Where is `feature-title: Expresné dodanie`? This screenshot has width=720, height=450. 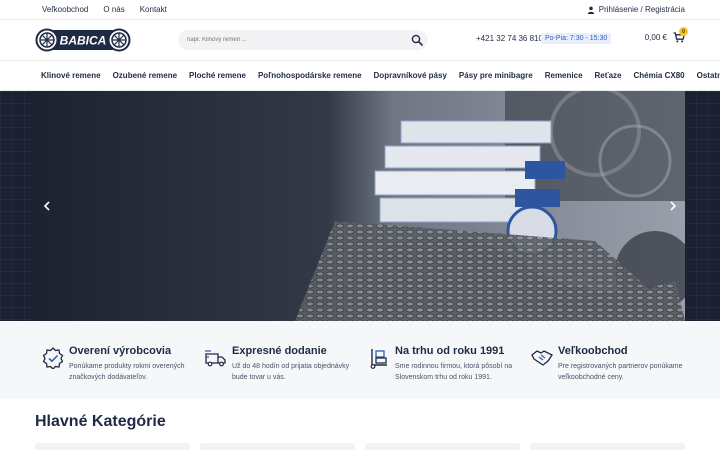
feature-title: Expresné dodanie is located at coordinates (279, 351).